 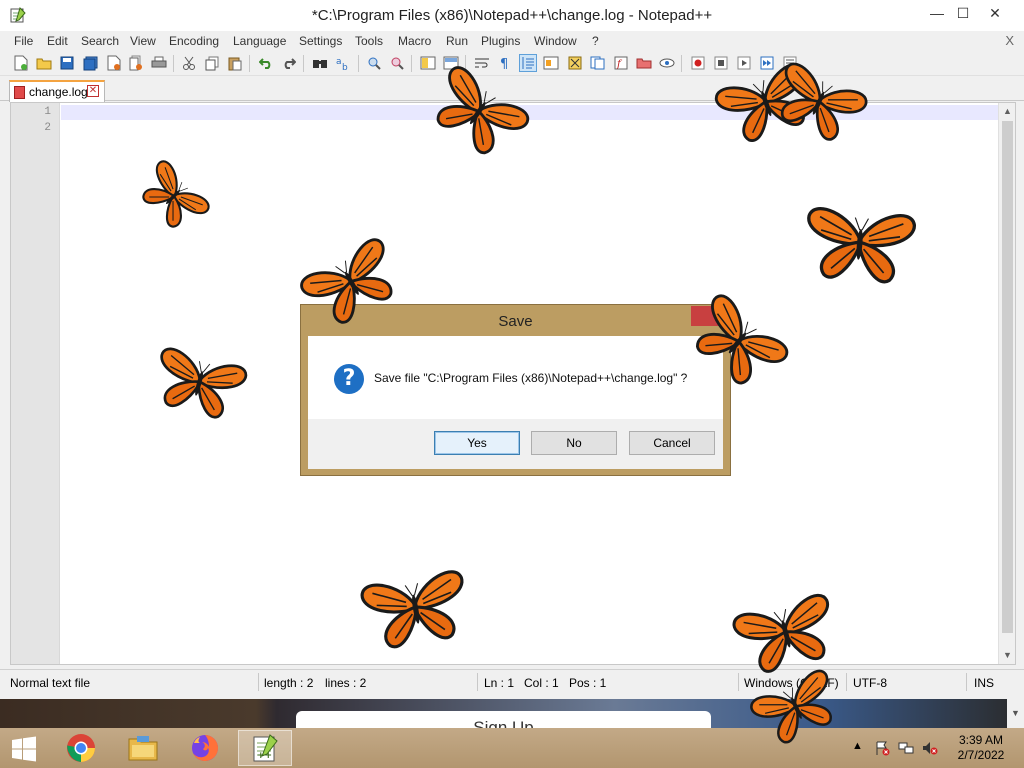 What do you see at coordinates (644, 63) in the screenshot?
I see `folder-workspace-icon` at bounding box center [644, 63].